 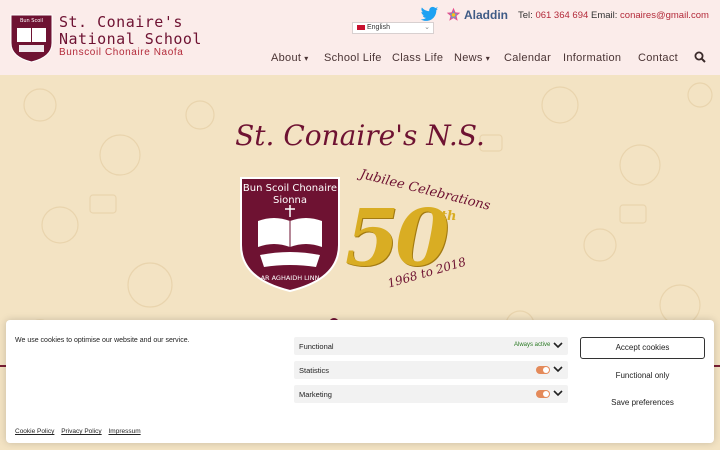 What do you see at coordinates (121, 52) in the screenshot?
I see `school-name-irish: Bunscoil Chonaire Naofa` at bounding box center [121, 52].